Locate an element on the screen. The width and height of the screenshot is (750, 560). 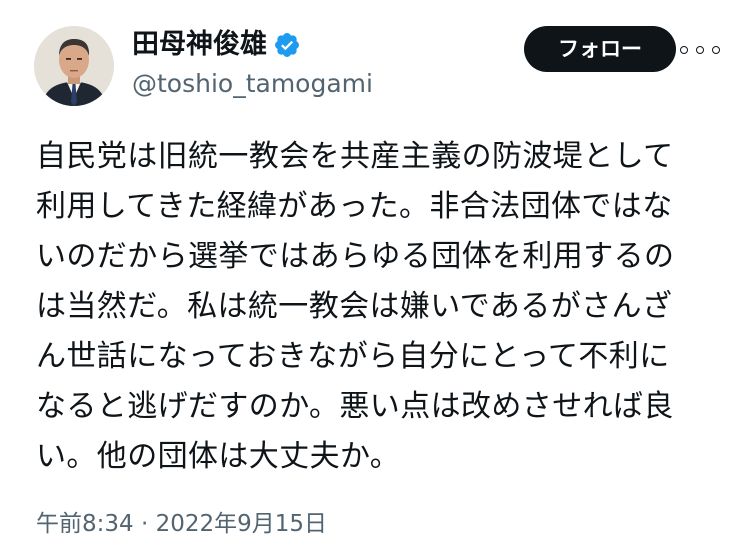
verified-badge-icon is located at coordinates (287, 45).